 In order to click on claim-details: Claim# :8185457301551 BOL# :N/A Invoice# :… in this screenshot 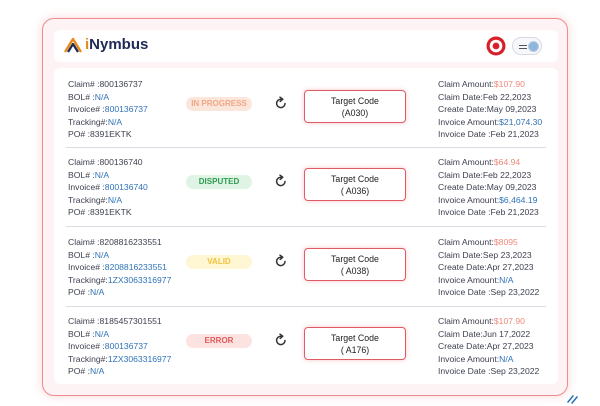, I will do `click(119, 346)`.